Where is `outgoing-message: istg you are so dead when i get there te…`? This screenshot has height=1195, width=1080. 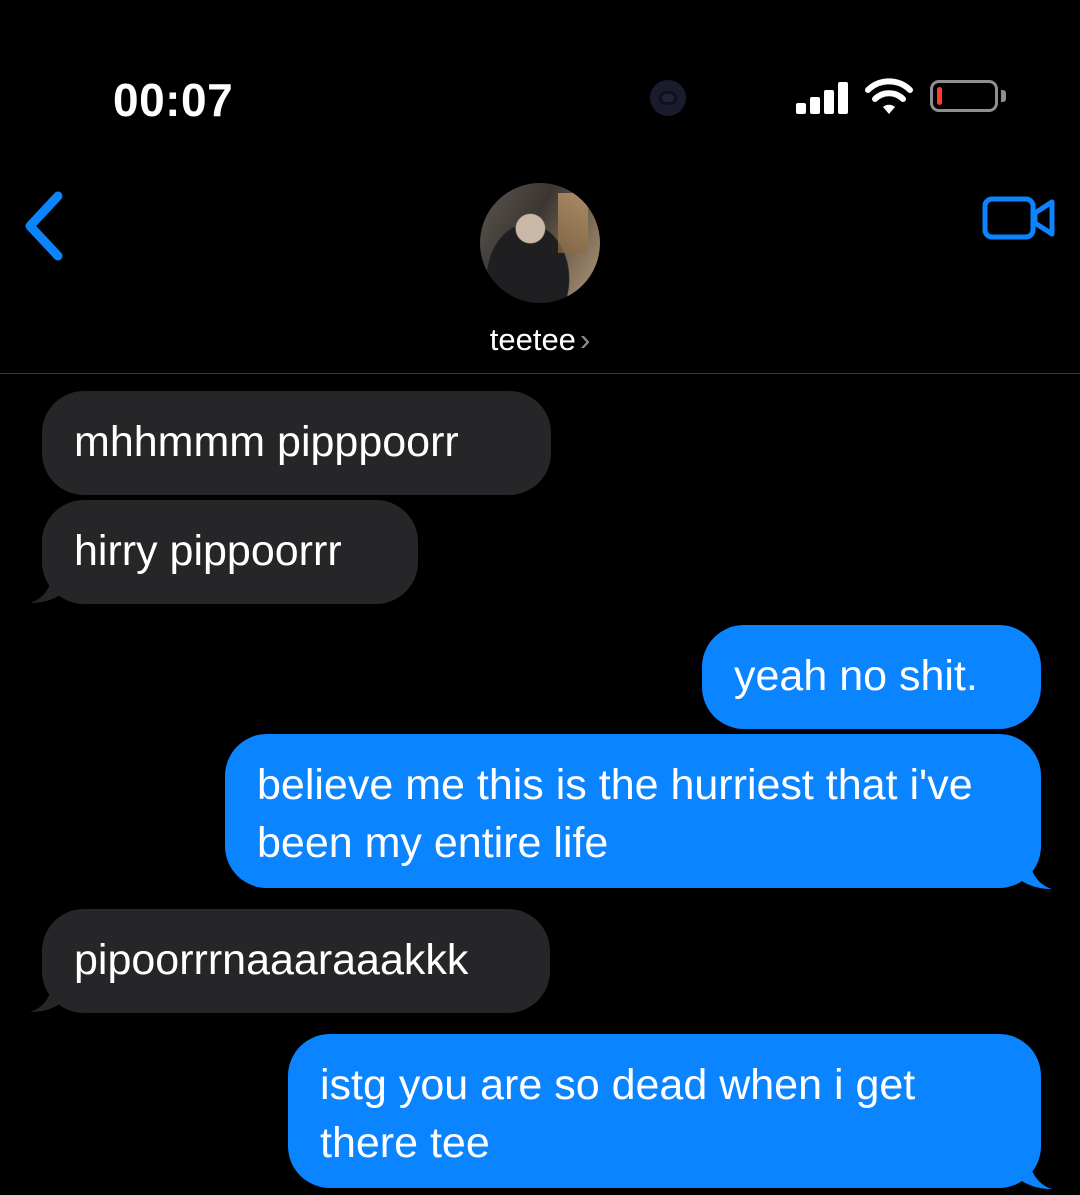
outgoing-message: istg you are so dead when i get there te… is located at coordinates (664, 1111).